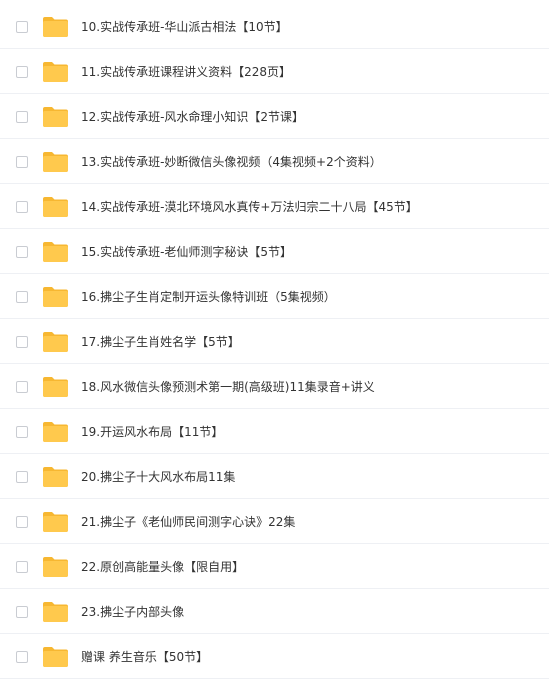  What do you see at coordinates (144, 657) in the screenshot?
I see `file-name: 赠课 养生音乐【50节】` at bounding box center [144, 657].